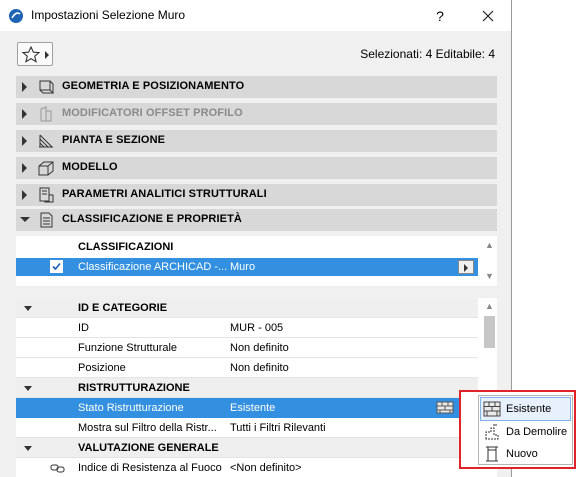 The image size is (576, 477). What do you see at coordinates (152, 219) in the screenshot?
I see `panel-label: CLASSIFICAZIONE E PROPRIETÀ` at bounding box center [152, 219].